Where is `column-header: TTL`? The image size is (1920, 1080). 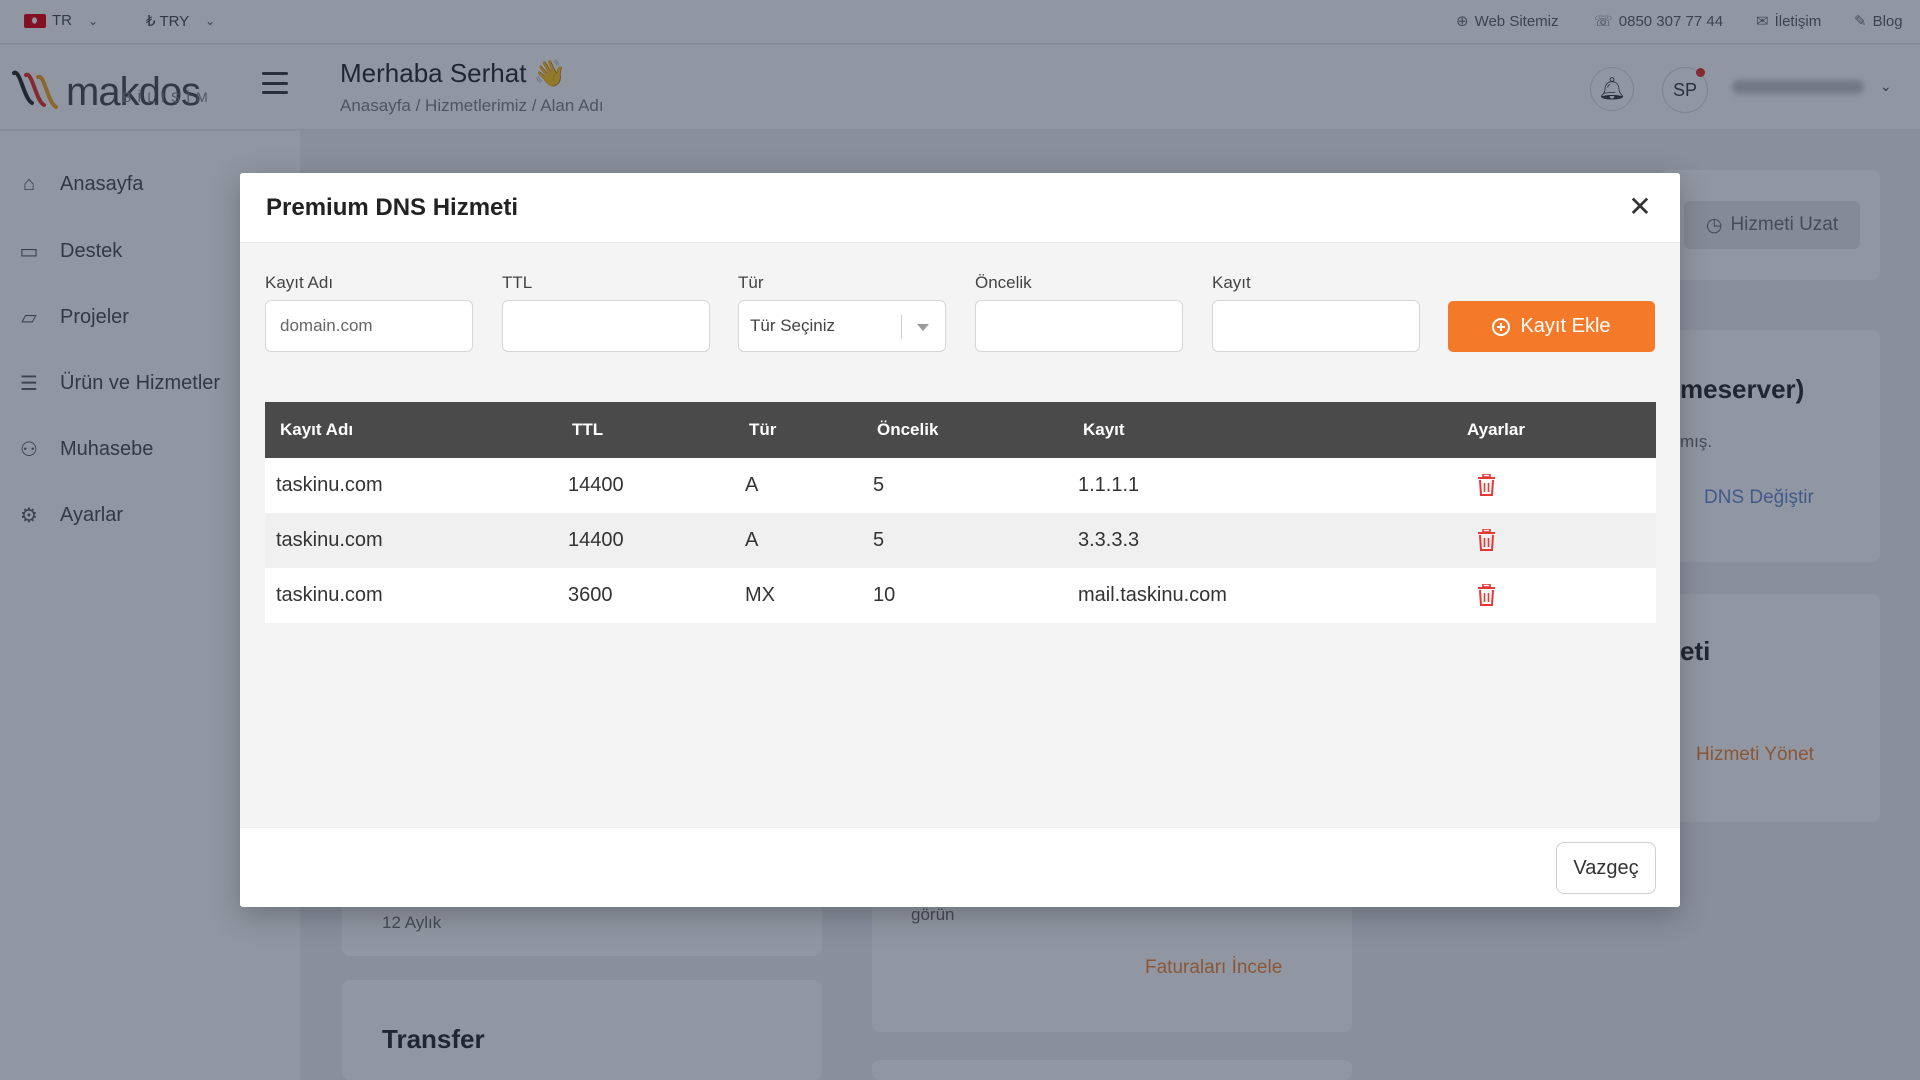
column-header: TTL is located at coordinates (588, 429).